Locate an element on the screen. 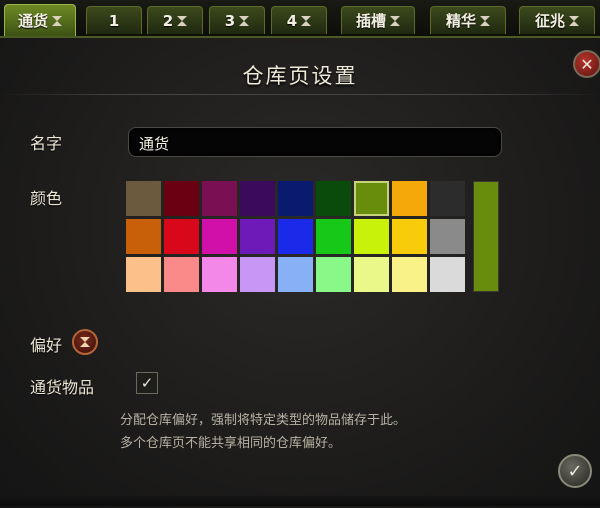 This screenshot has height=508, width=600. stash-tab-label: 精华 is located at coordinates (460, 21).